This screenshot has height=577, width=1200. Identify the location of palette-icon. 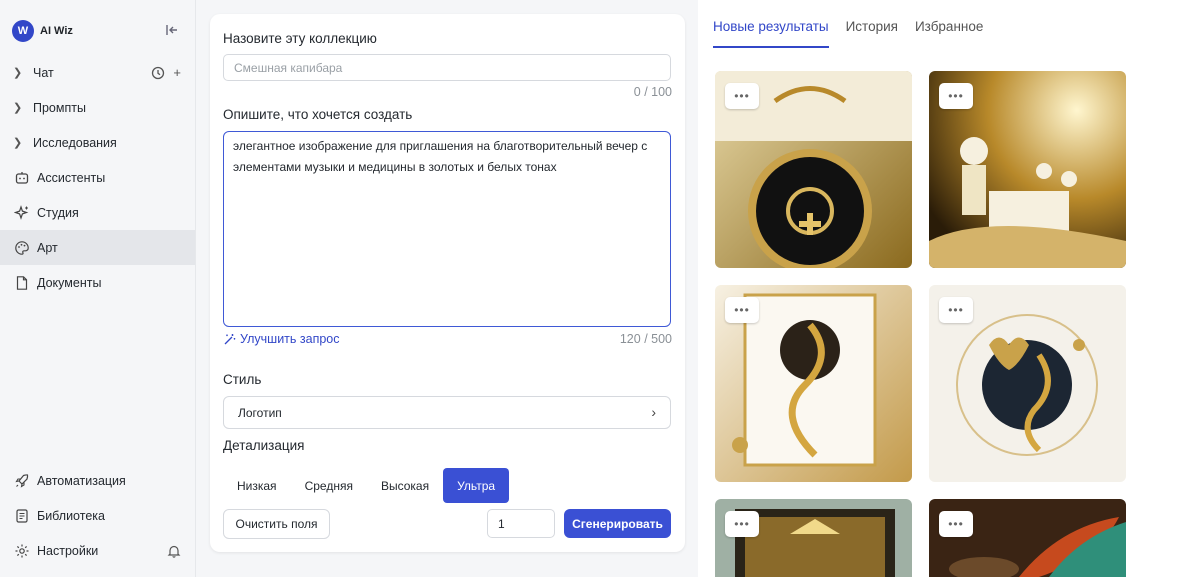
(22, 248).